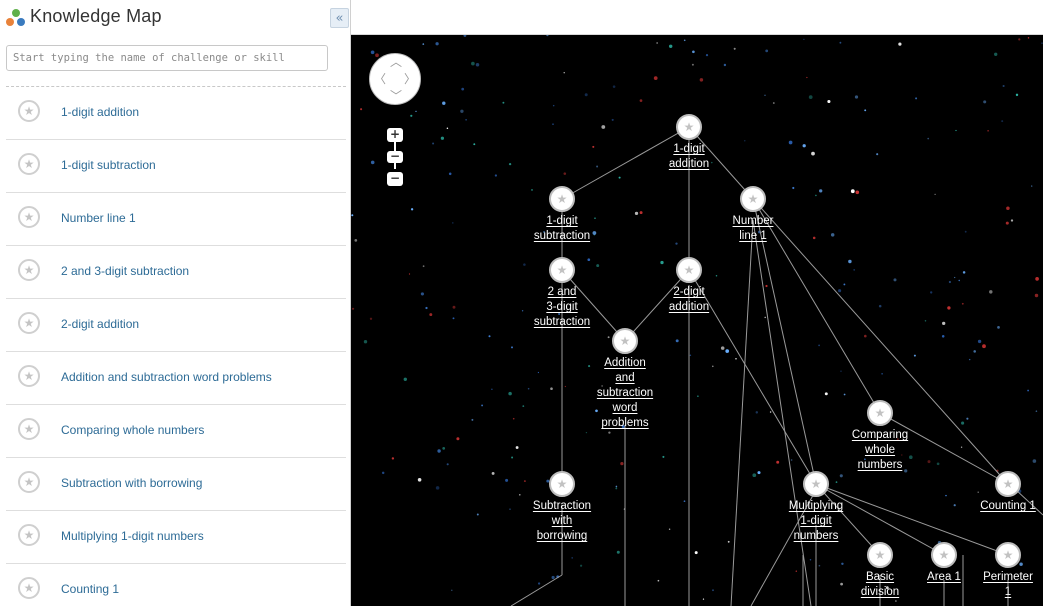 The height and width of the screenshot is (606, 1043). Describe the element at coordinates (100, 112) in the screenshot. I see `list-item-label: 1-digit addition` at that location.